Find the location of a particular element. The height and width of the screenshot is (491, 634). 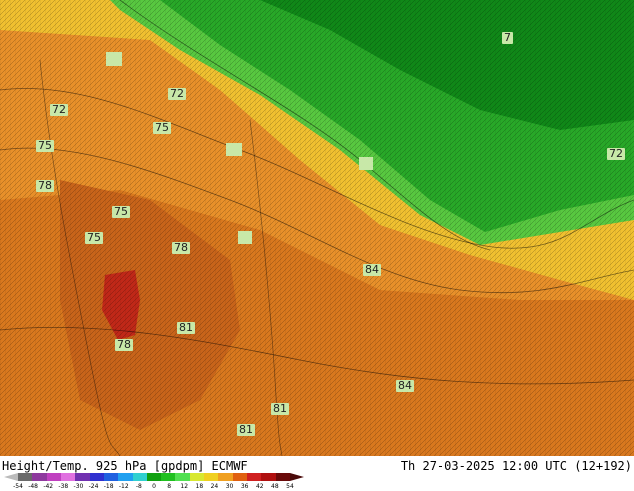

color-scale-tick-label: 24 is located at coordinates (214, 486).